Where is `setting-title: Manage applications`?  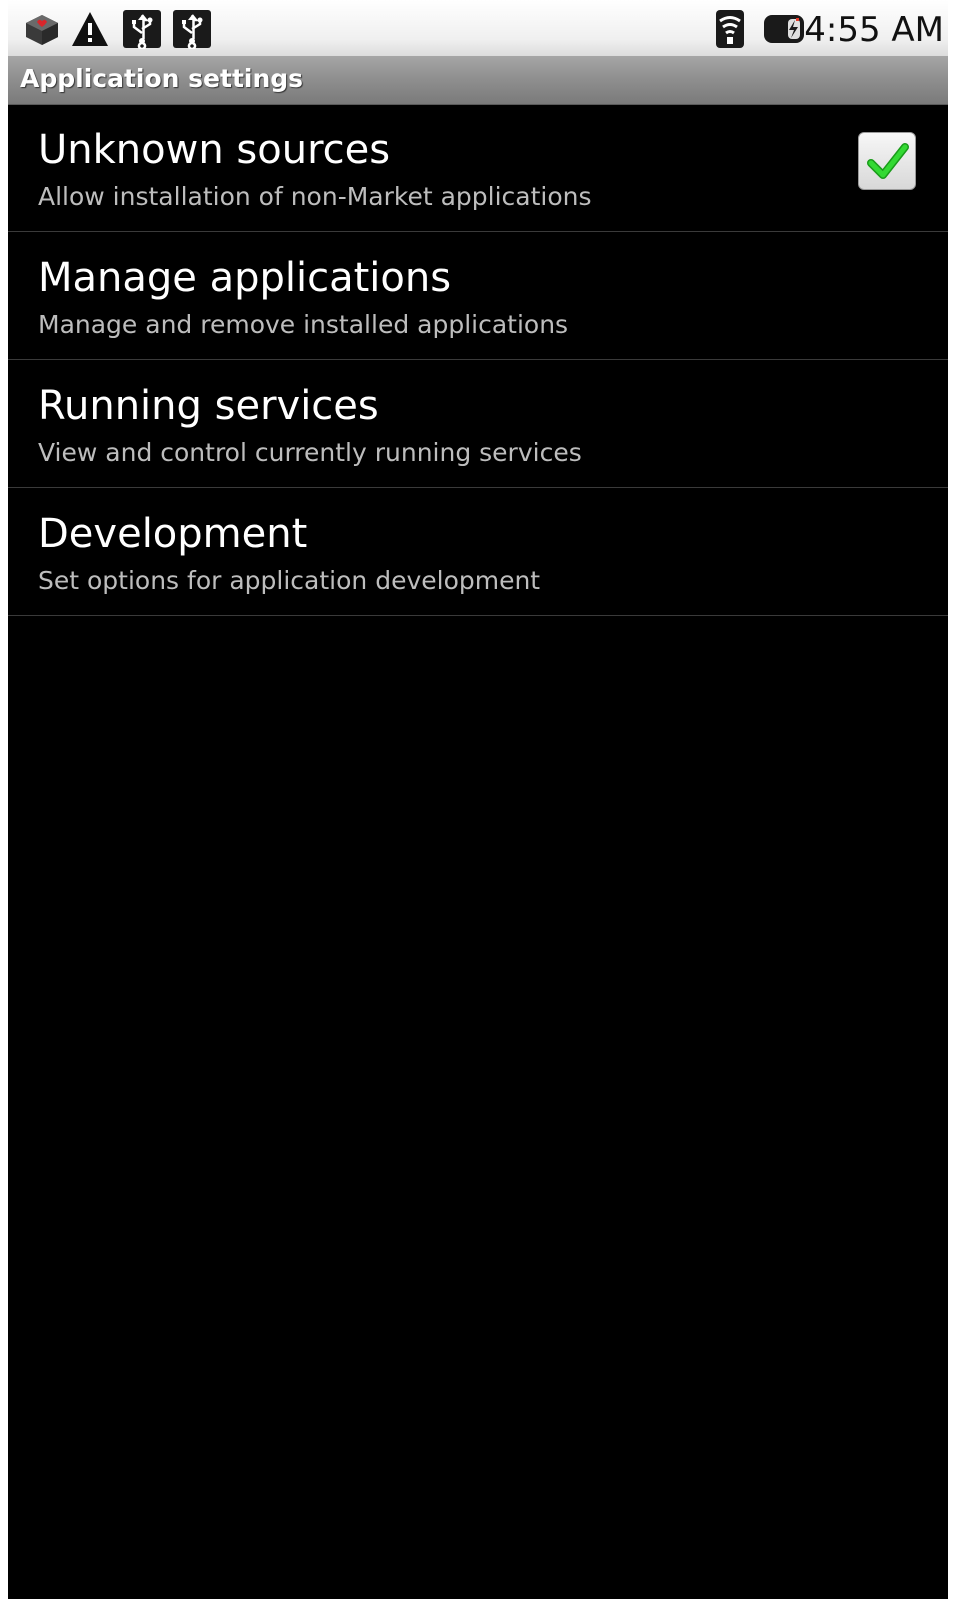
setting-title: Manage applications is located at coordinates (245, 278).